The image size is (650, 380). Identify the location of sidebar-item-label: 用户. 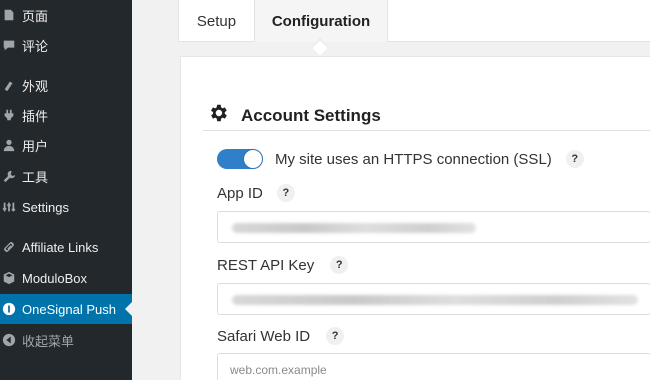
(35, 146).